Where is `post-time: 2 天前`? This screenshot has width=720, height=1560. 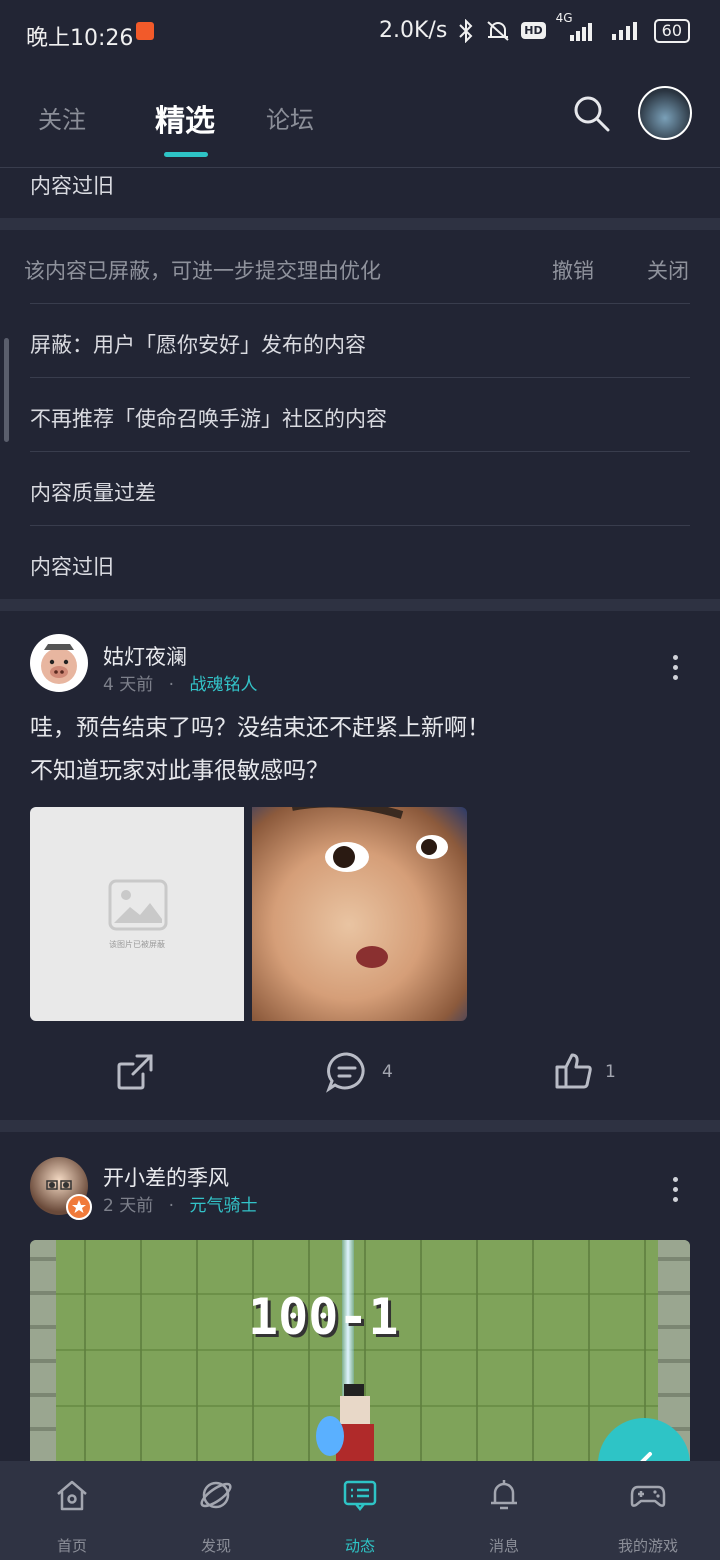
post-time: 2 天前 is located at coordinates (128, 1206).